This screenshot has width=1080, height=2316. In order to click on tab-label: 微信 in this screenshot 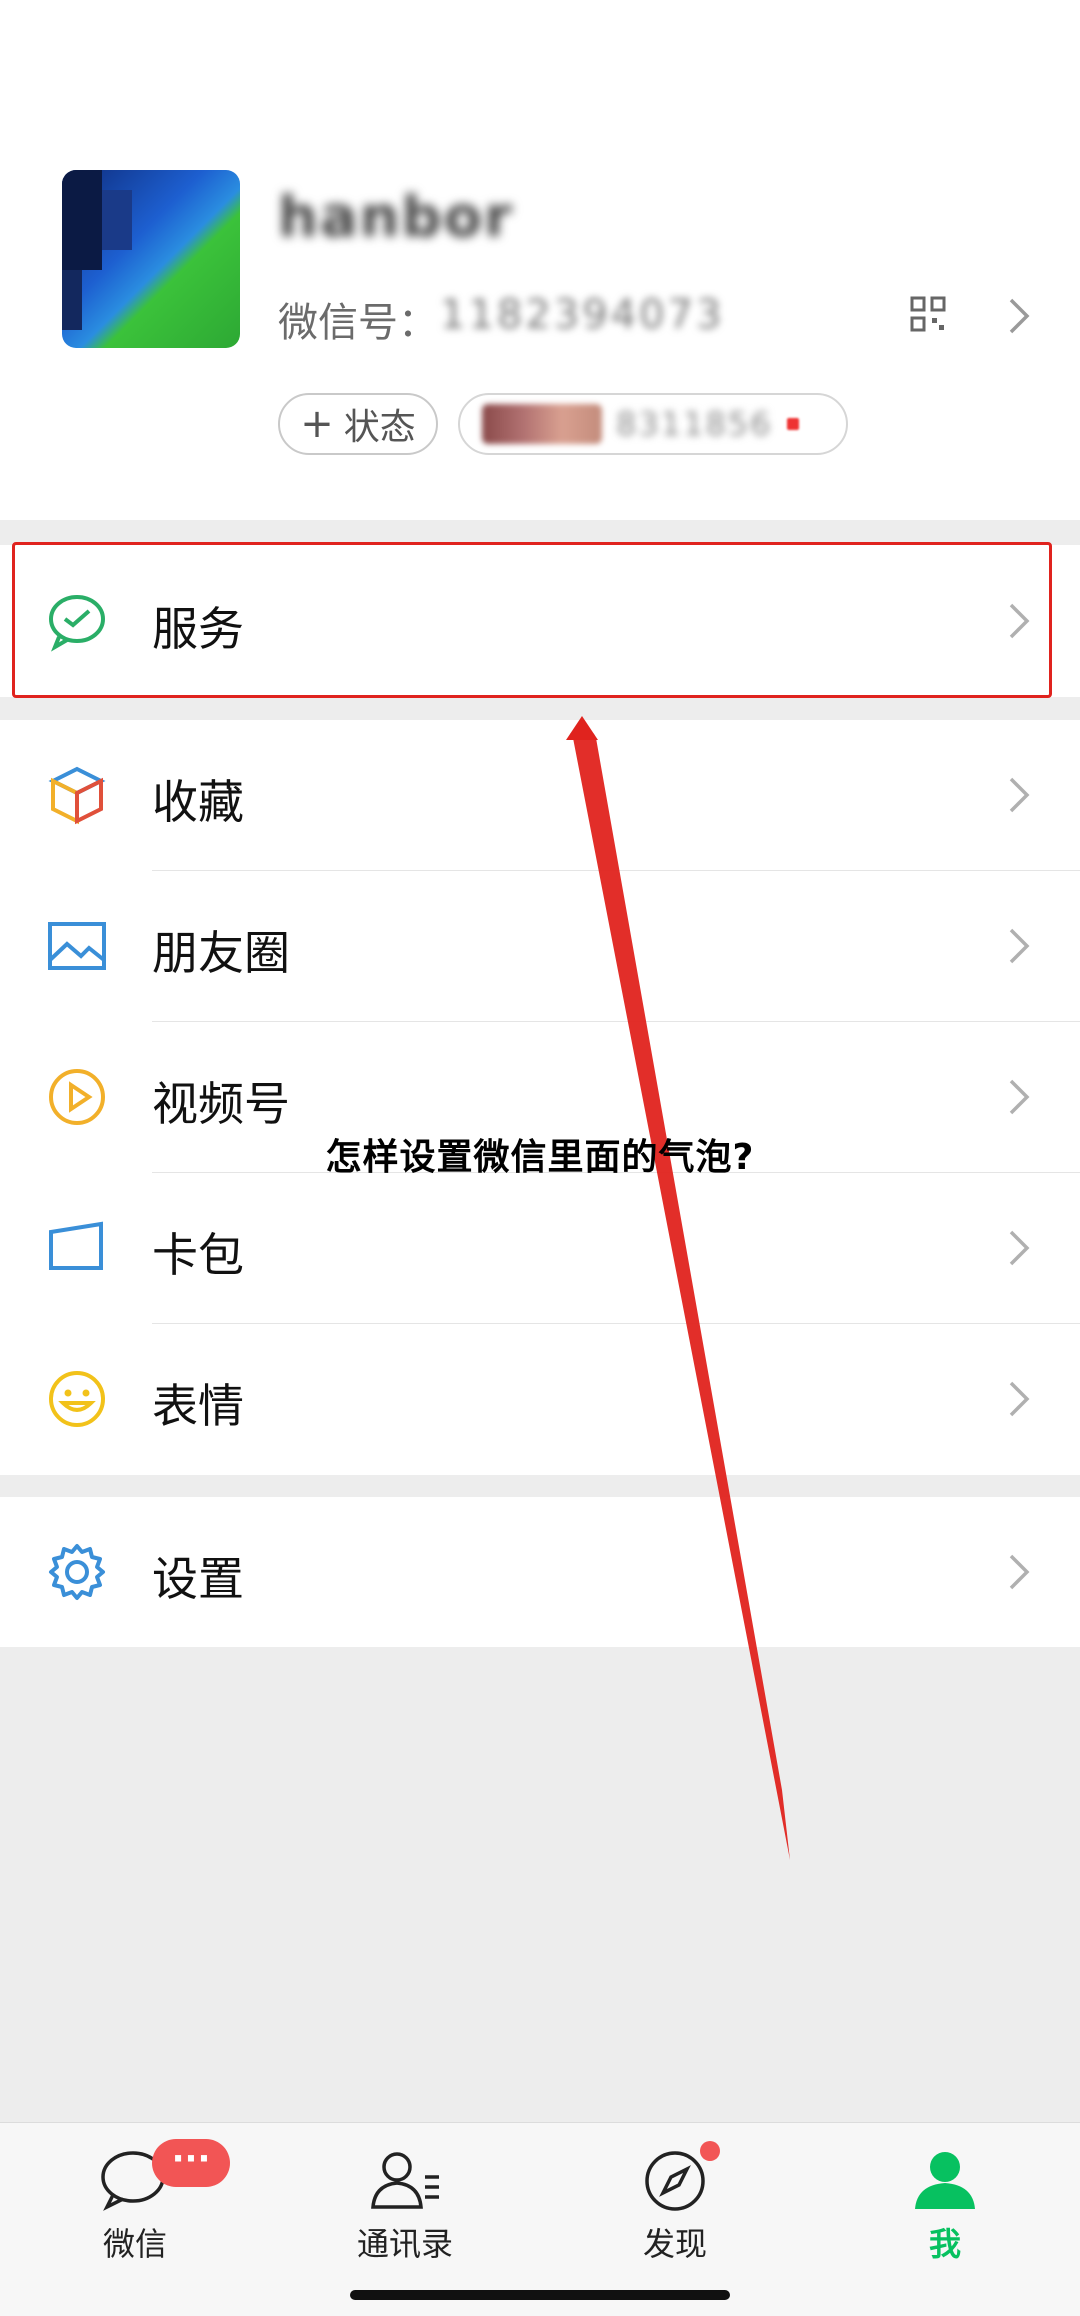, I will do `click(134, 2244)`.